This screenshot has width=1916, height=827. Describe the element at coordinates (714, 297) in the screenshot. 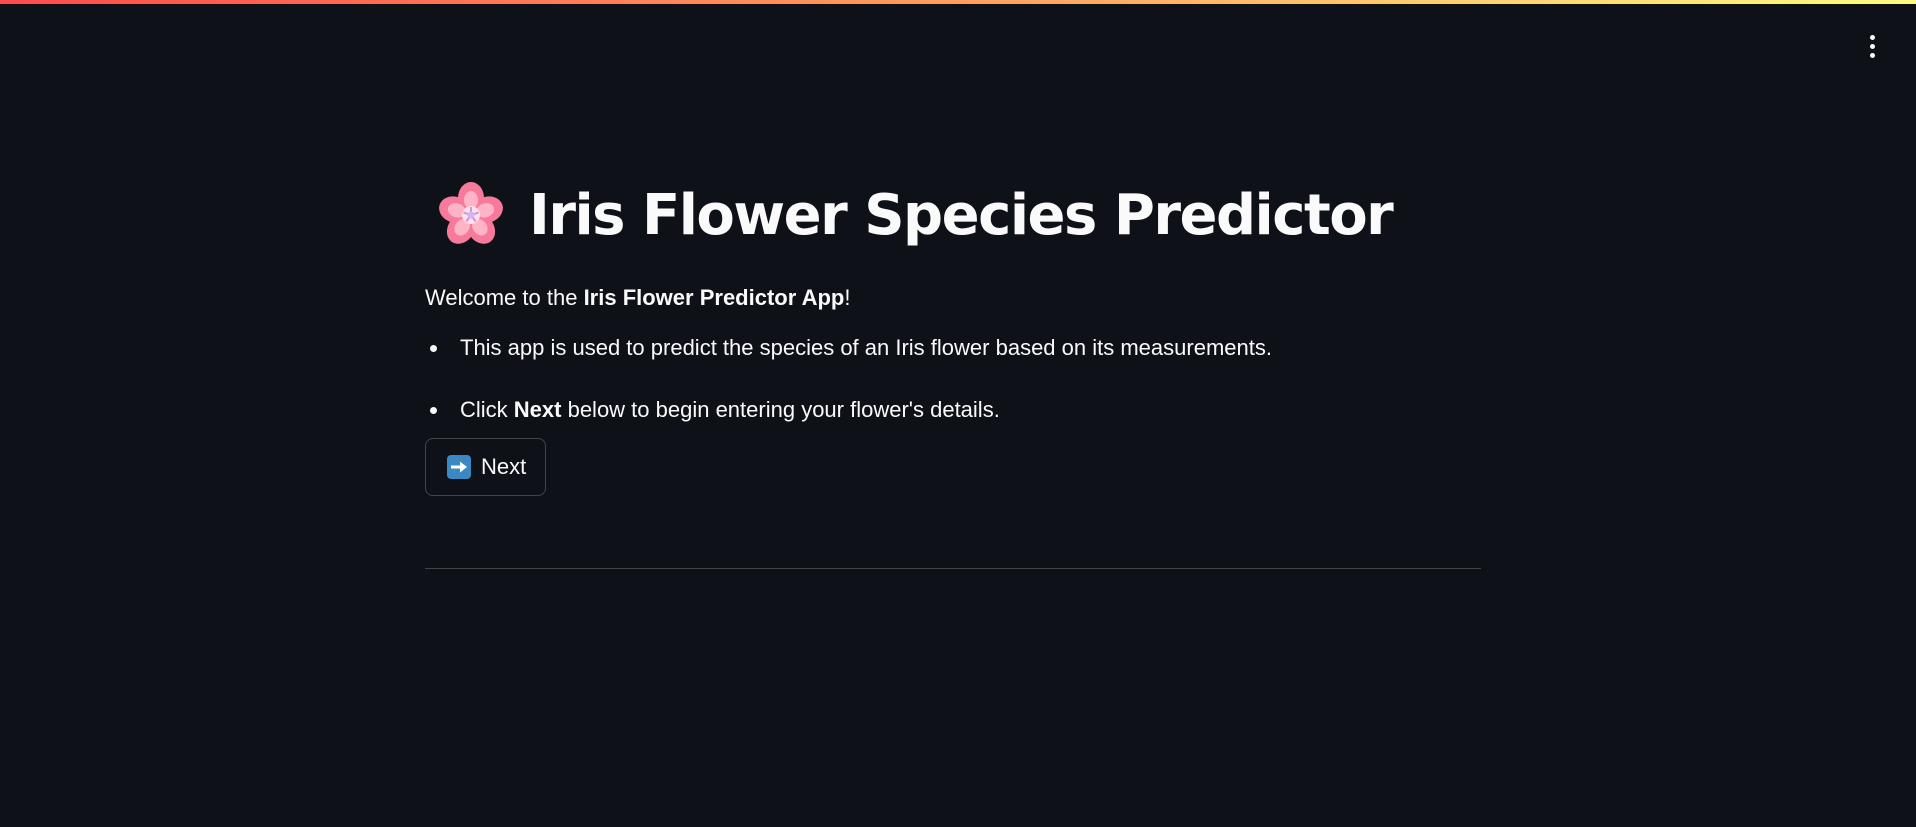

I see `welcome-app-name: Iris Flower Predictor App` at that location.